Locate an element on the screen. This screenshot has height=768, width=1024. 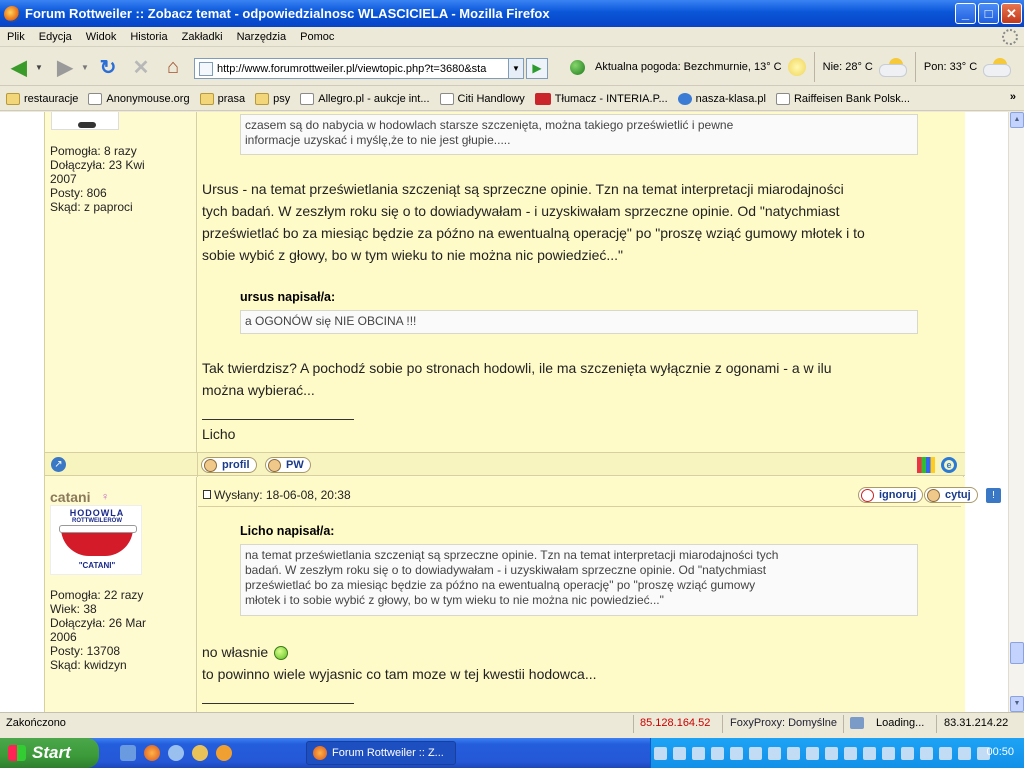
bookmark-folder: prasa is located at coordinates (222, 98).